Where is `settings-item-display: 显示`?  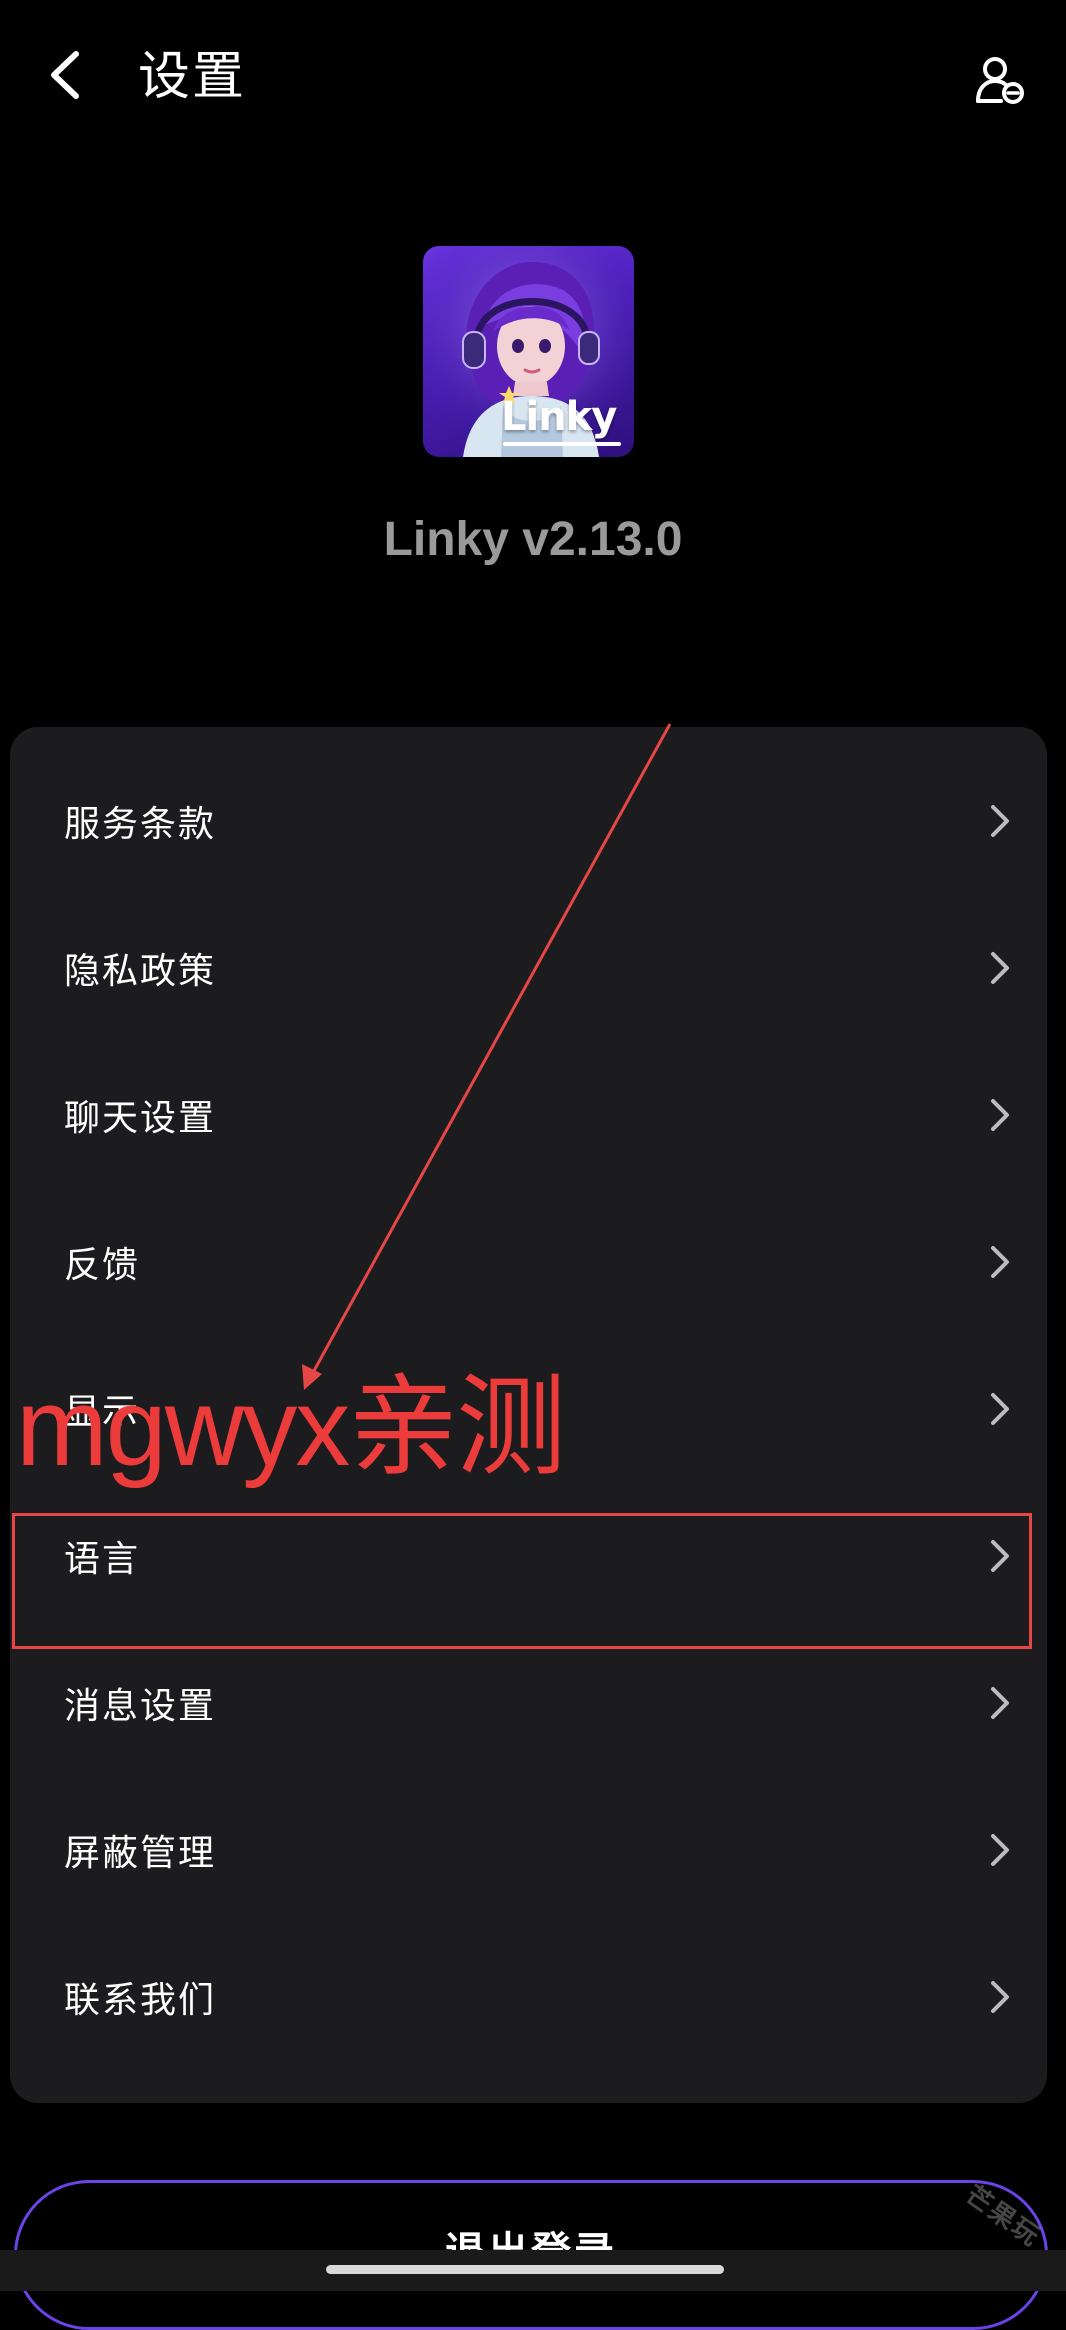 settings-item-display: 显示 is located at coordinates (528, 1408).